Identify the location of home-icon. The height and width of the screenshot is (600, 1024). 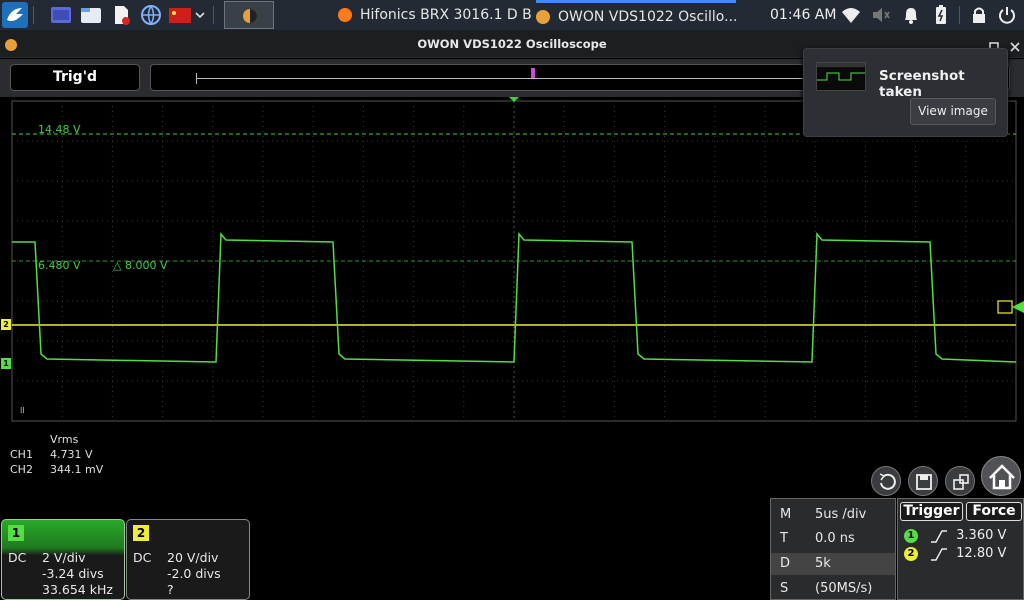
(1002, 477).